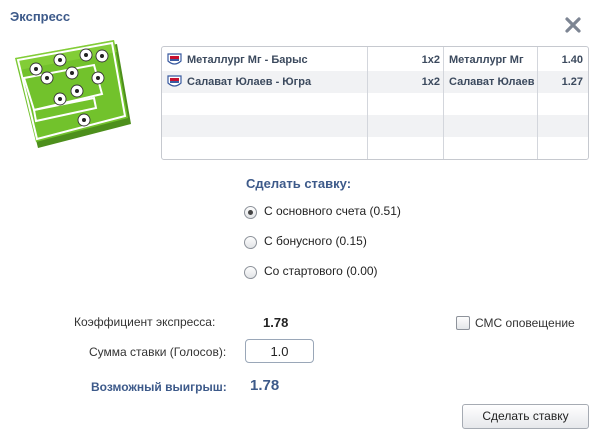  Describe the element at coordinates (145, 322) in the screenshot. I see `express-coef-label: Коэффициент экспресса:` at that location.